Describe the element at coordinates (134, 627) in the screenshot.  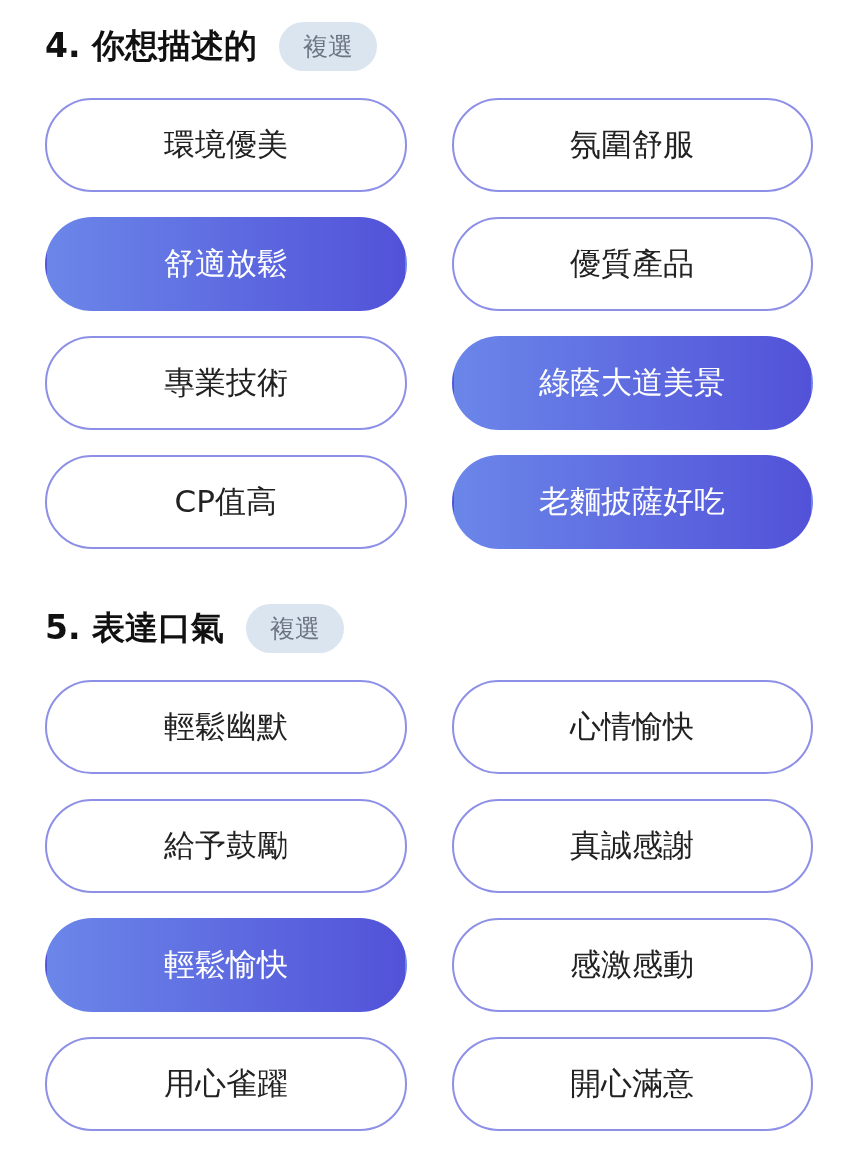
I see `section-title: 5. 表達口氣` at that location.